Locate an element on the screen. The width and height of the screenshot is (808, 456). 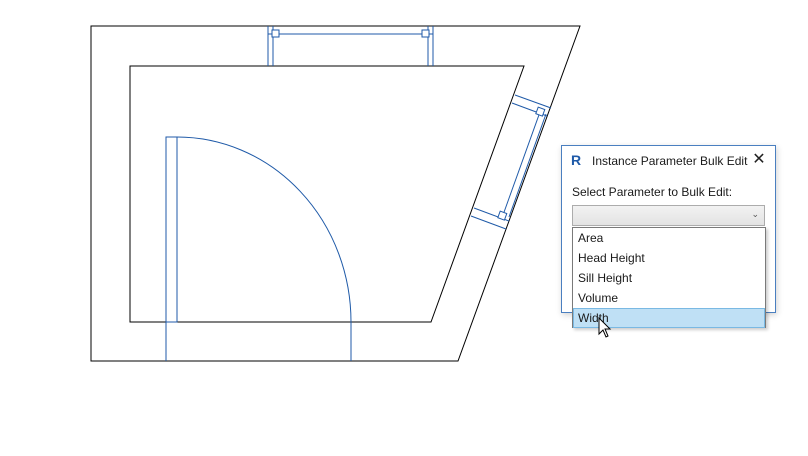
option-sill-height: Sill Height is located at coordinates (669, 278).